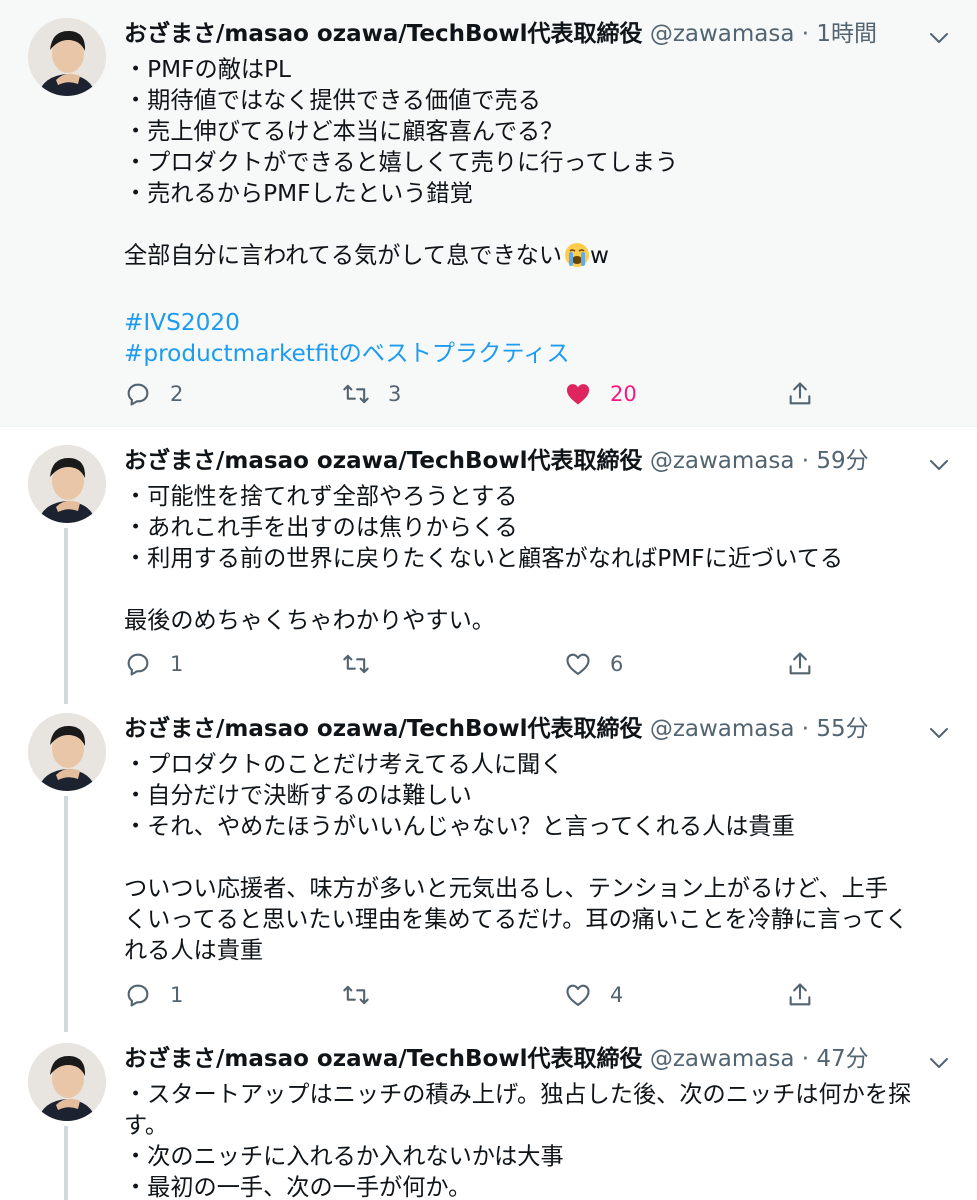 This screenshot has height=1200, width=977. Describe the element at coordinates (371, 394) in the screenshot. I see `retweet-button: 3` at that location.